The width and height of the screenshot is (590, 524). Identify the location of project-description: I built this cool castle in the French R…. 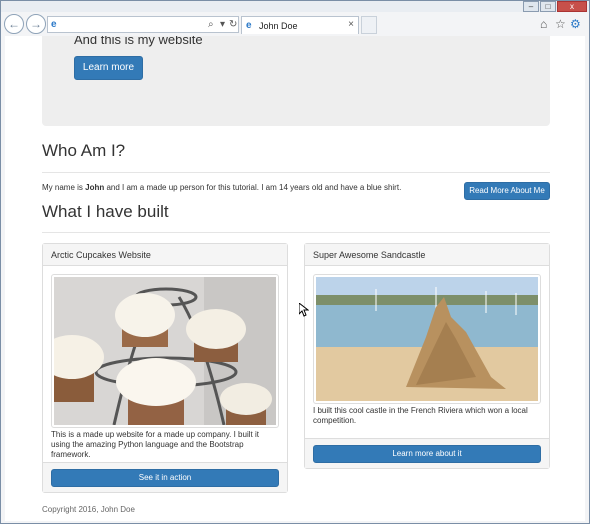
(420, 415).